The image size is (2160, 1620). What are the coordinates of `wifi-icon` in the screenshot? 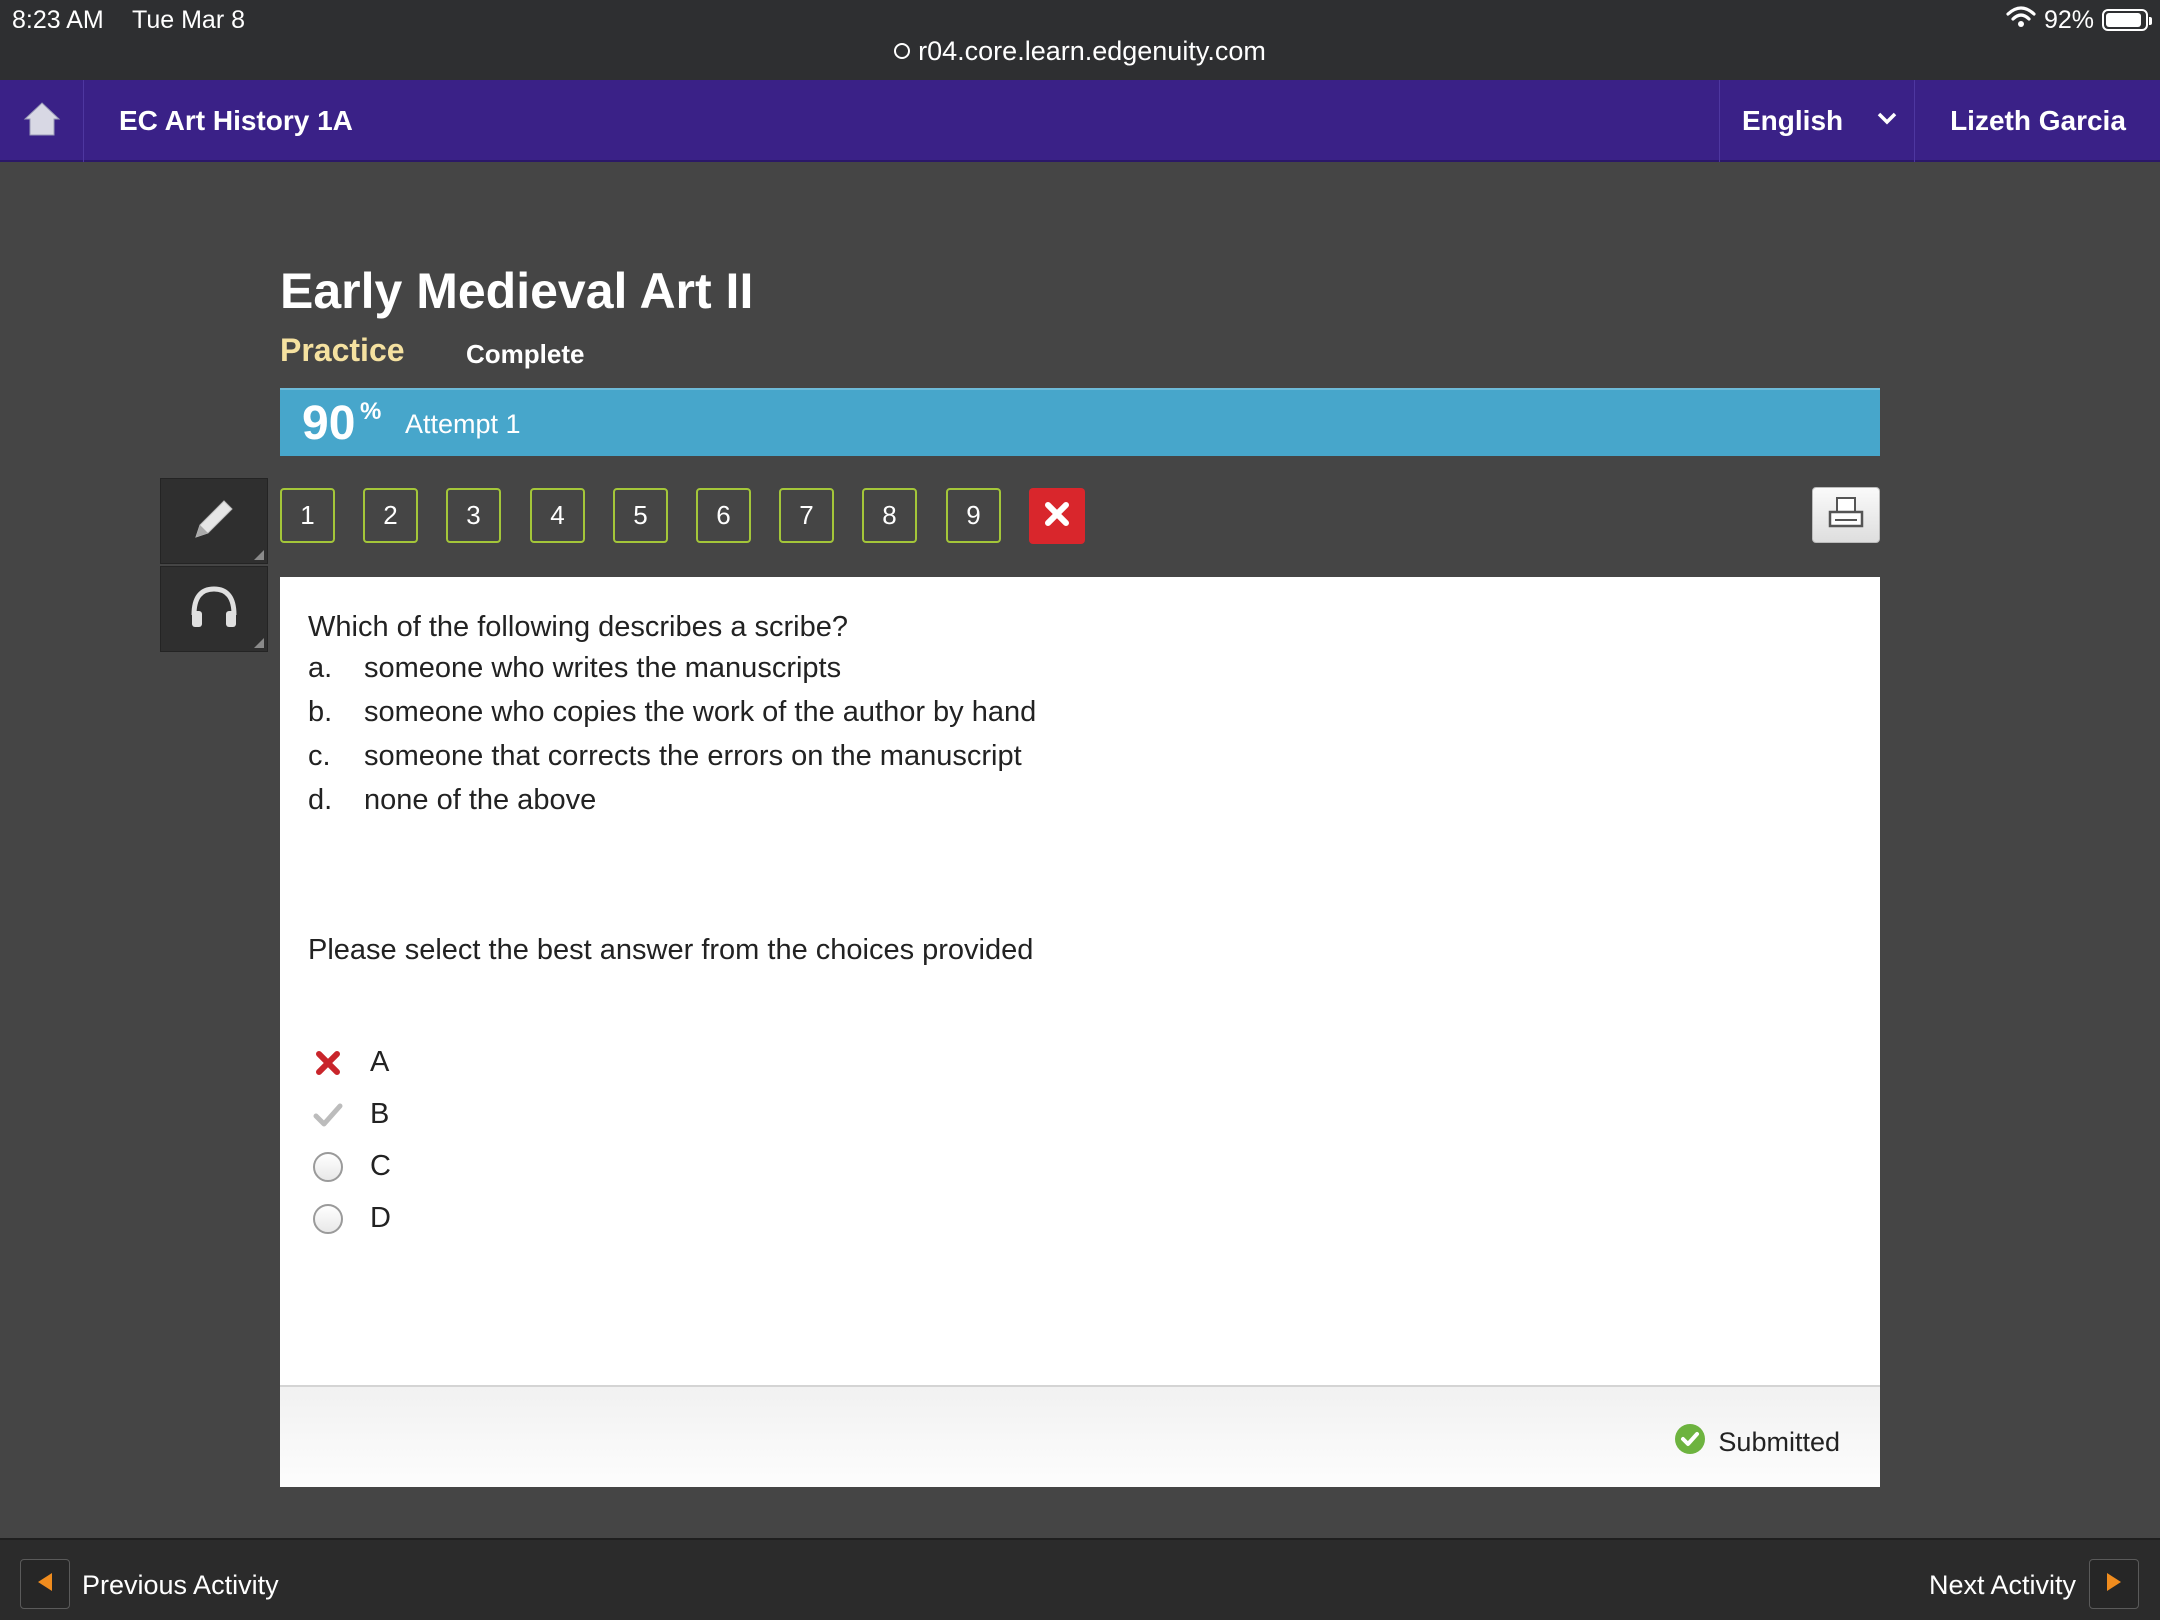 It's located at (2021, 20).